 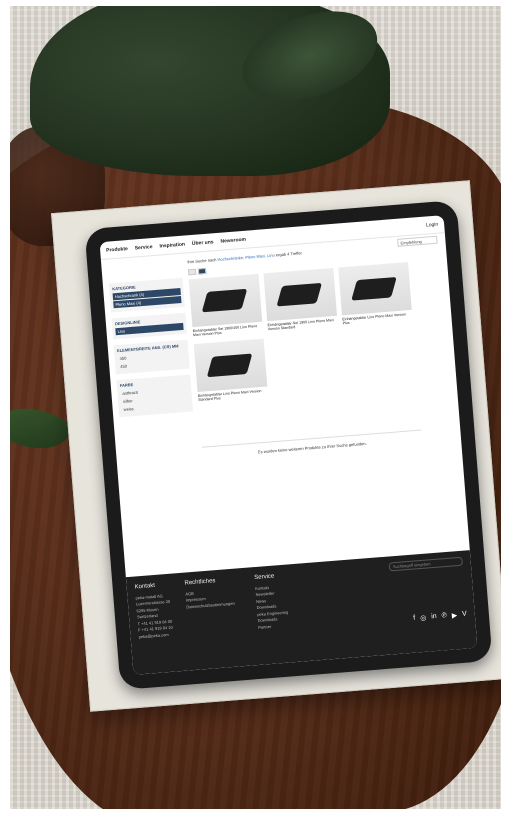 What do you see at coordinates (417, 241) in the screenshot?
I see `sort-select: Empfehlung` at bounding box center [417, 241].